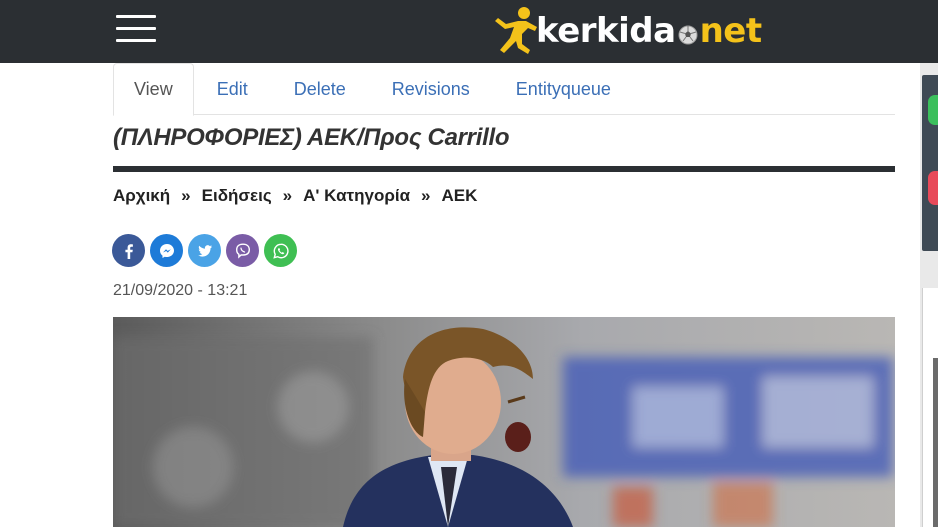  I want to click on tab-delete: Delete, so click(320, 89).